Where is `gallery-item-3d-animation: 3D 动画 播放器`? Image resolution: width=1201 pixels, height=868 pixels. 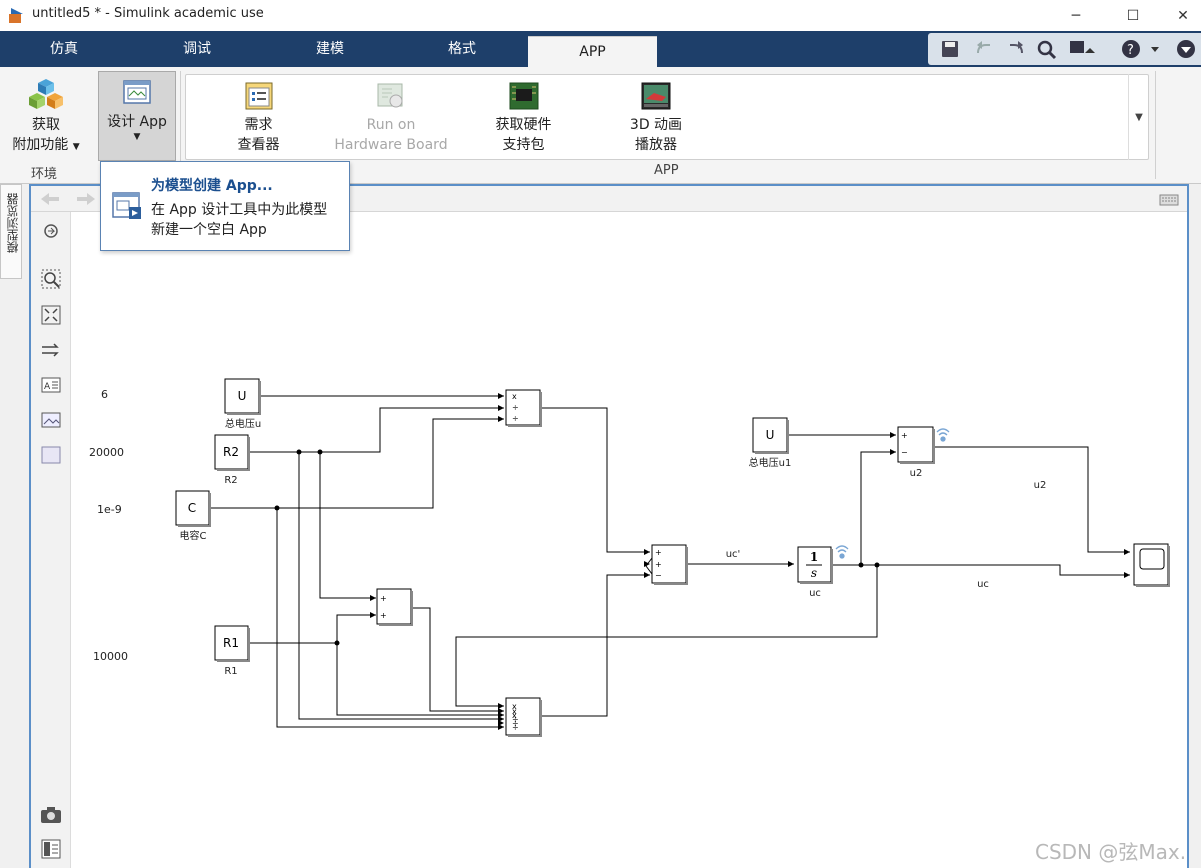 gallery-item-3d-animation: 3D 动画 播放器 is located at coordinates (656, 118).